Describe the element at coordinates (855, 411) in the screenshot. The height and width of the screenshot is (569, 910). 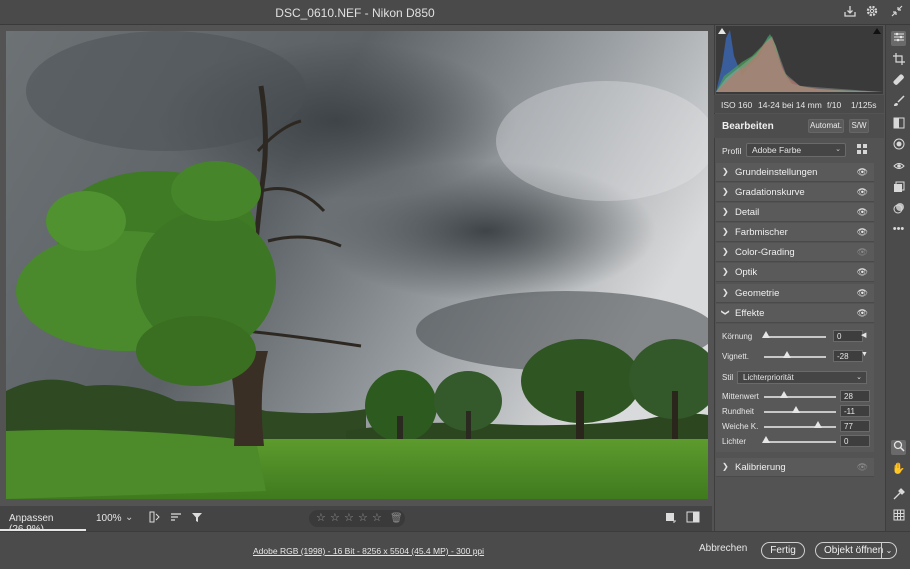
I see `roundness-input: -11` at that location.